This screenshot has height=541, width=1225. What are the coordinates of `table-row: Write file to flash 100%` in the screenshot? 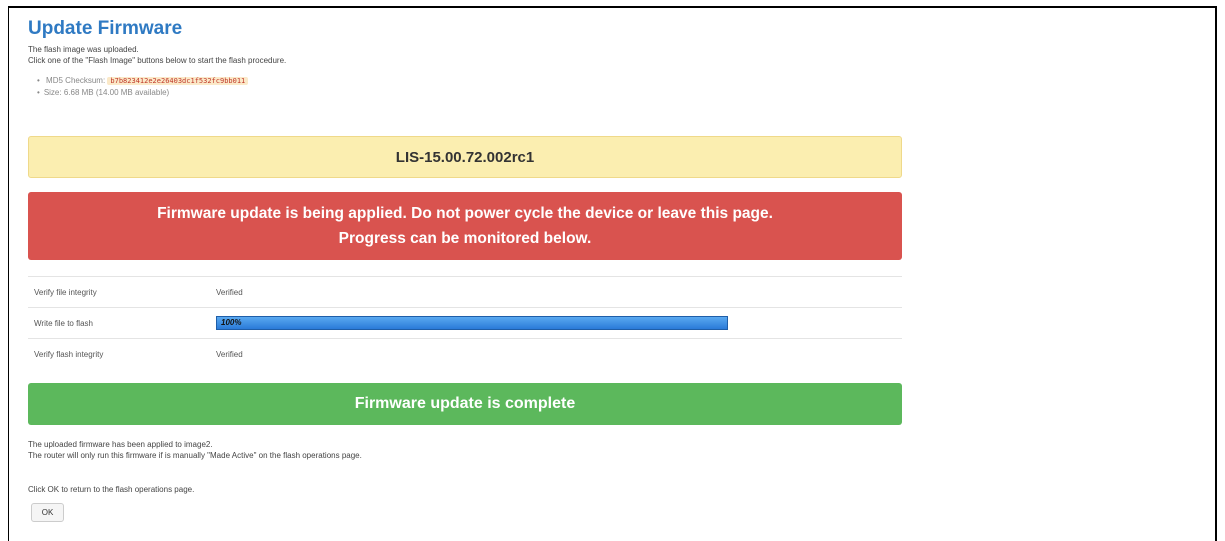 It's located at (465, 323).